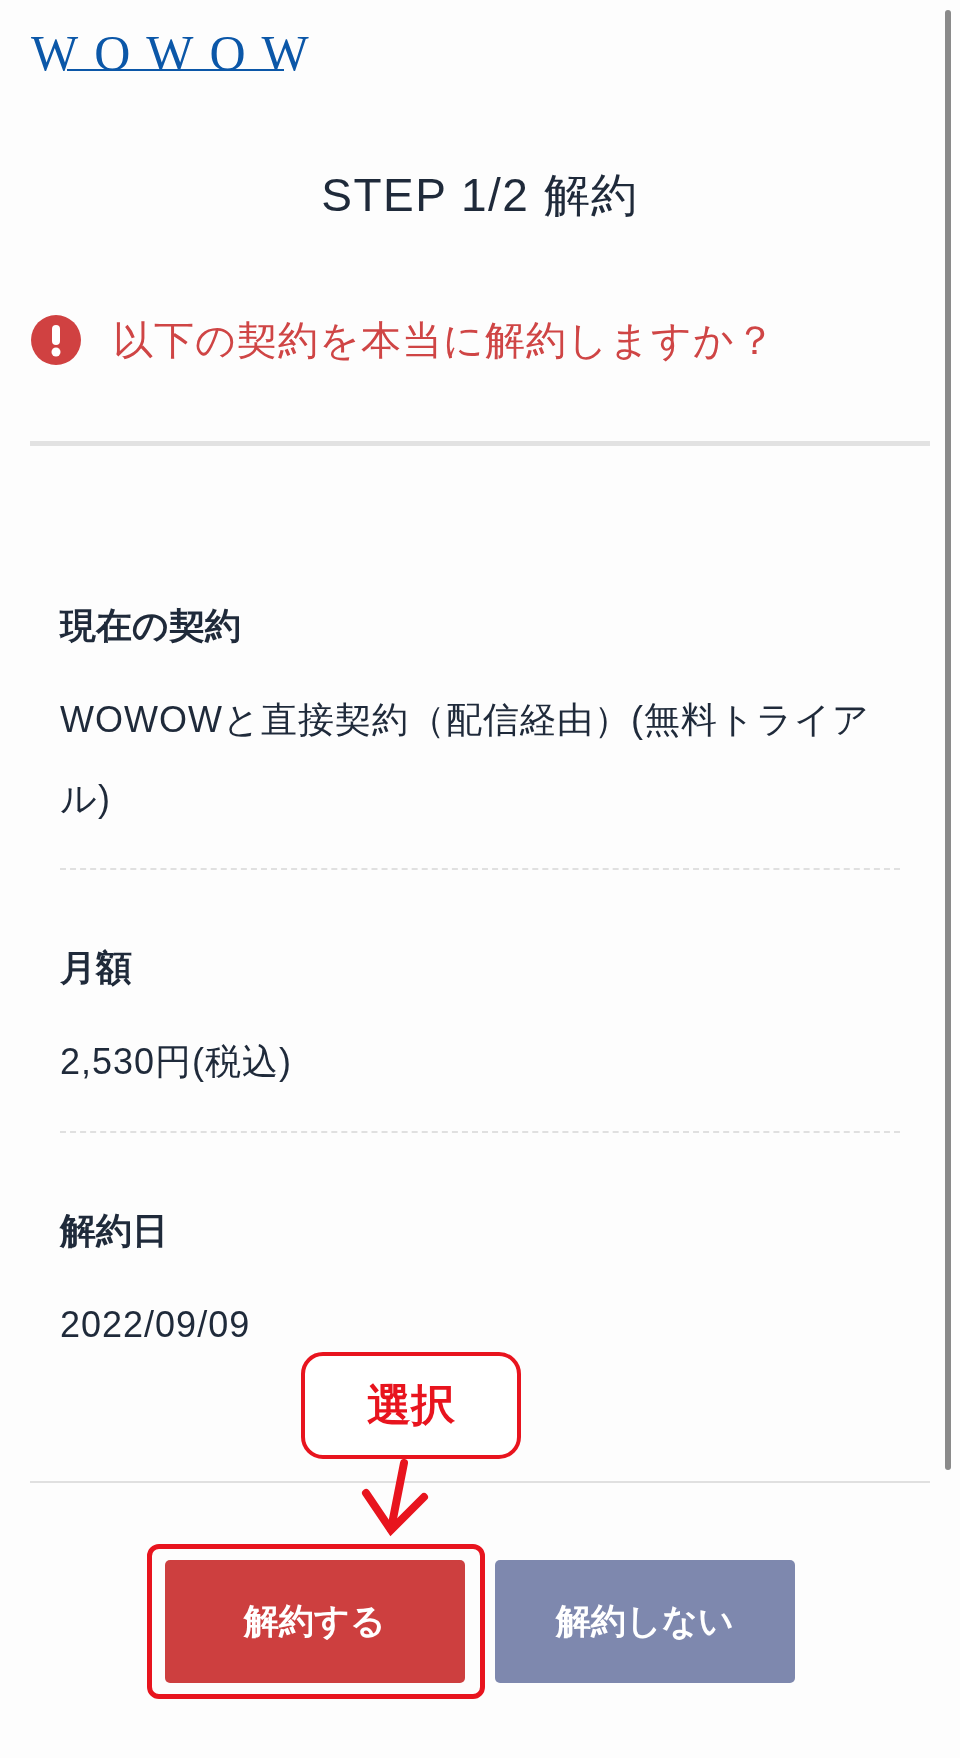 Image resolution: width=960 pixels, height=1758 pixels. What do you see at coordinates (114, 1231) in the screenshot?
I see `field-label: 解約日` at bounding box center [114, 1231].